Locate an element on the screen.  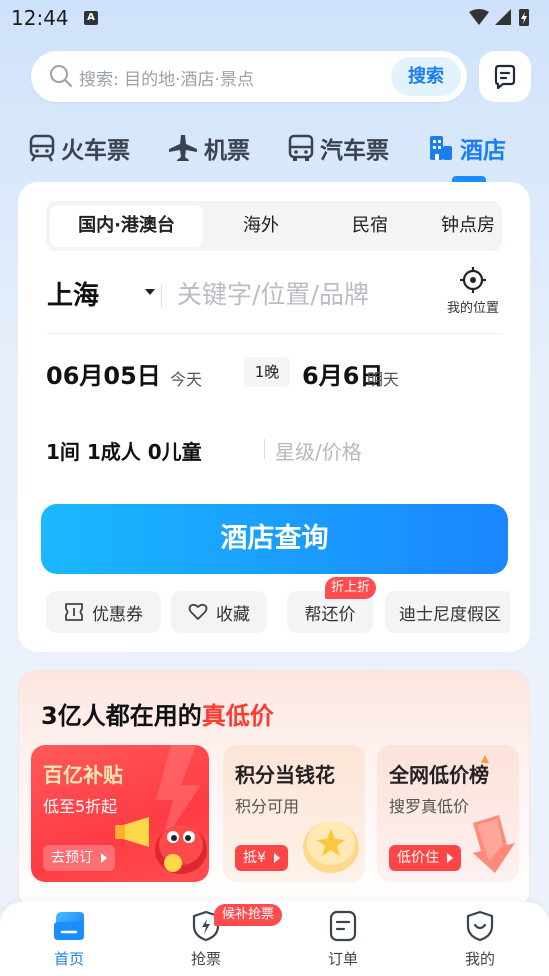
lowest-price-subtitle: 搜罗真低价 is located at coordinates (429, 806).